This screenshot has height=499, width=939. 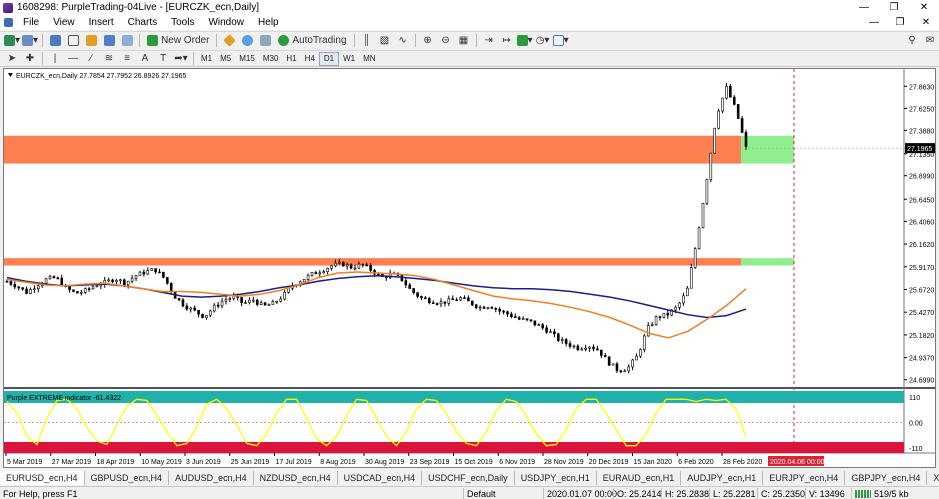 What do you see at coordinates (142, 22) in the screenshot?
I see `menu-charts: Charts` at bounding box center [142, 22].